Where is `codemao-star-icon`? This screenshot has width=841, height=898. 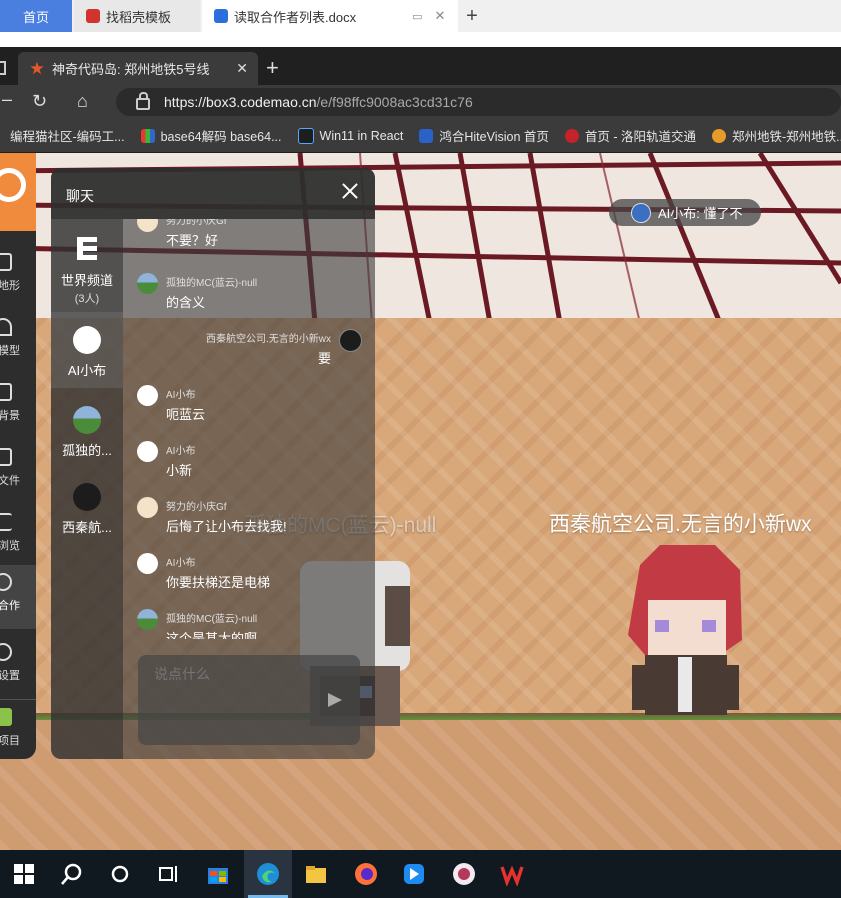 codemao-star-icon is located at coordinates (37, 68).